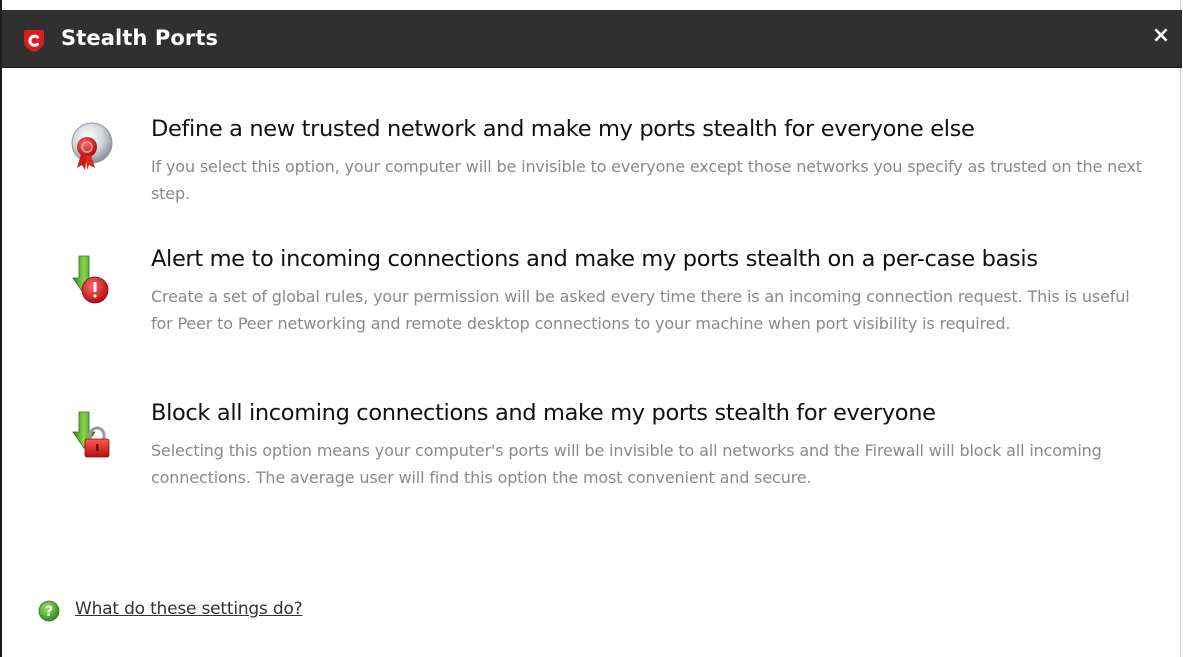 The image size is (1183, 657). Describe the element at coordinates (592, 39) in the screenshot. I see `title-bar: Stealth Ports ×` at that location.